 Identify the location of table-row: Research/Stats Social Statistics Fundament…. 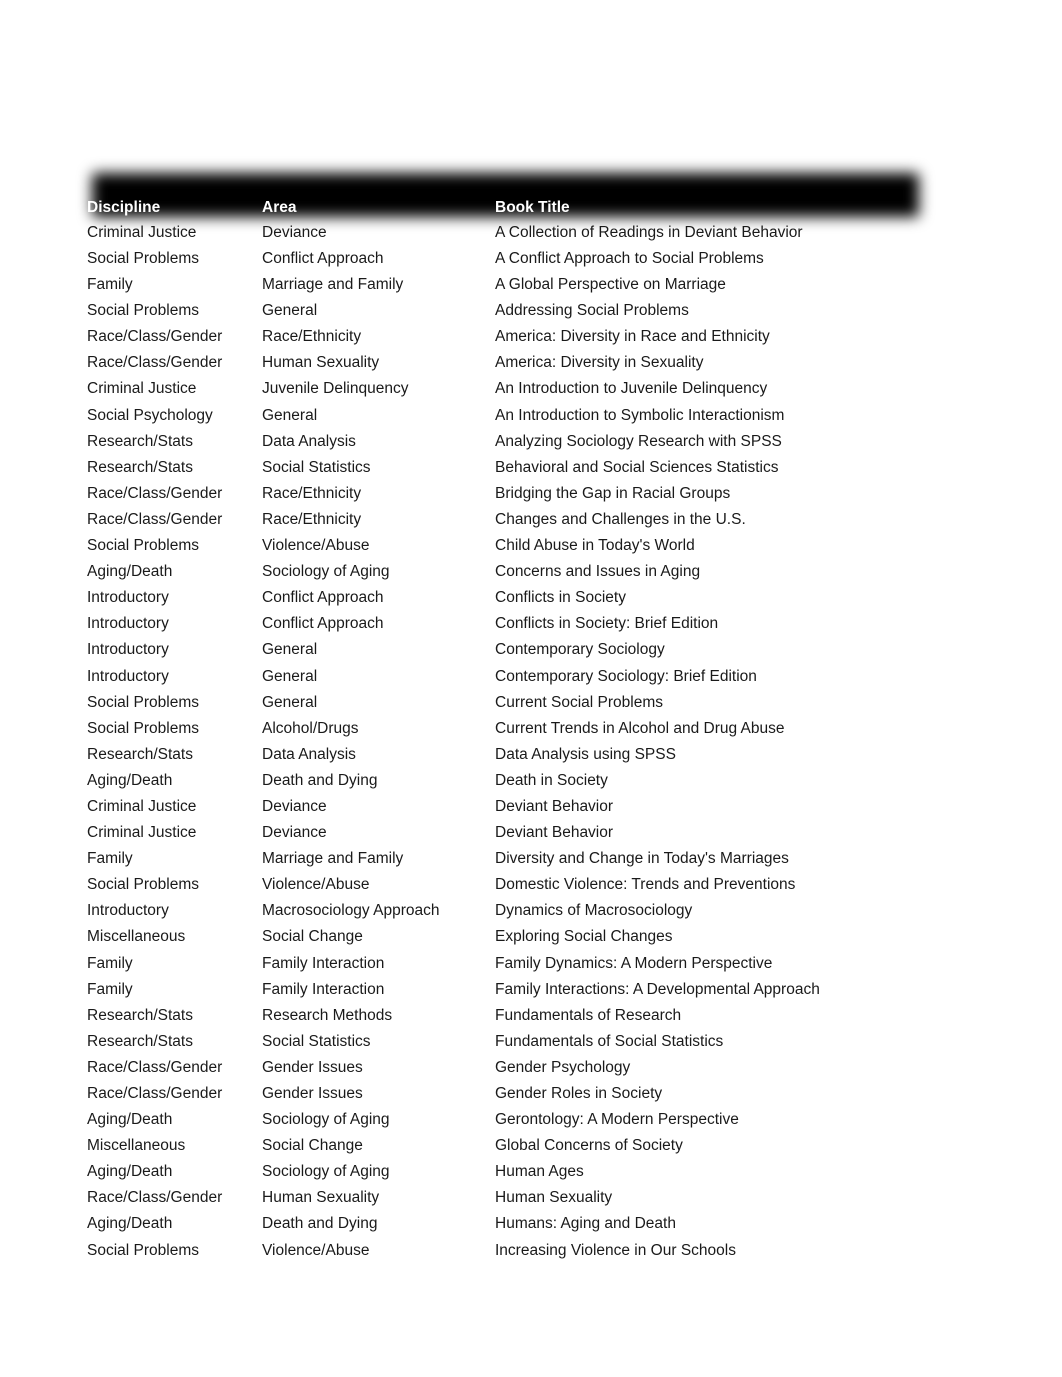
(517, 1042).